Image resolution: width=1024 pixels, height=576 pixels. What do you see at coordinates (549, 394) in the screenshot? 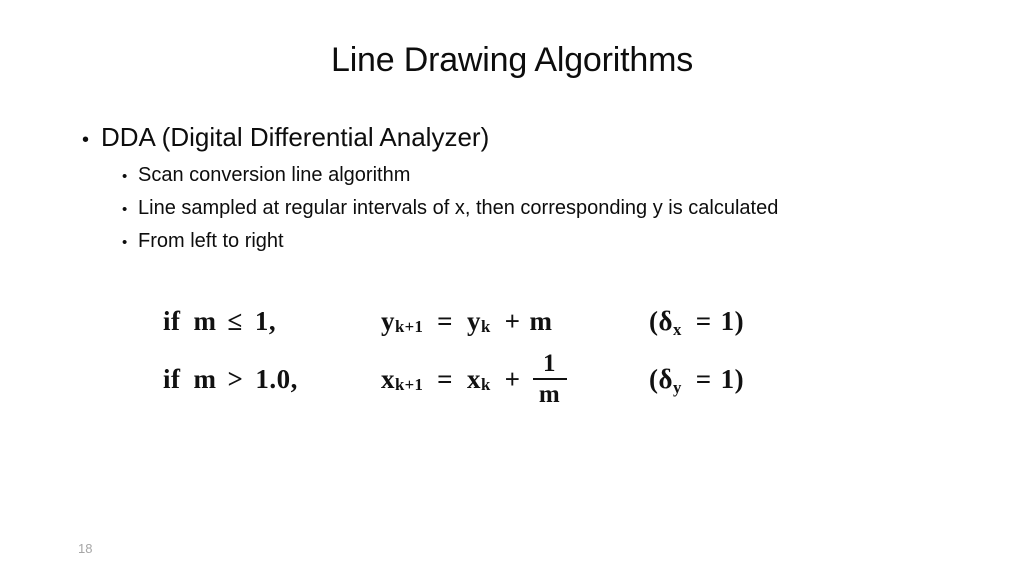
I see `fraction-denominator: m` at bounding box center [549, 394].